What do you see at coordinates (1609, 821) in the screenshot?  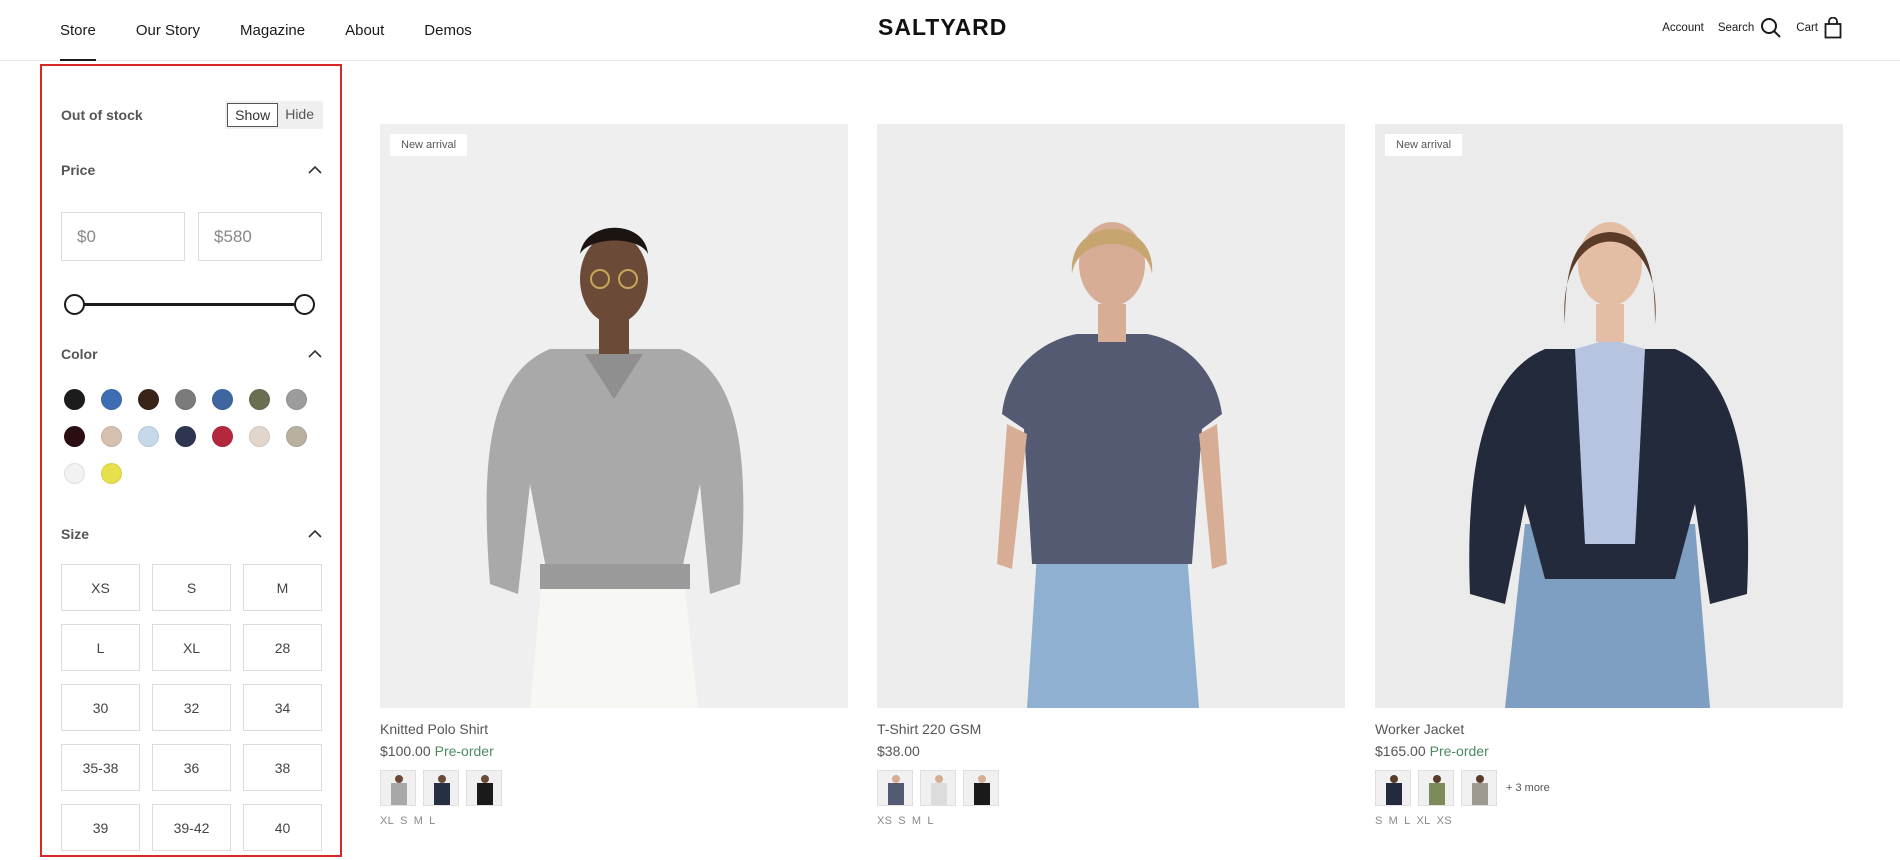 I see `product-sizes: S M L XL XS` at bounding box center [1609, 821].